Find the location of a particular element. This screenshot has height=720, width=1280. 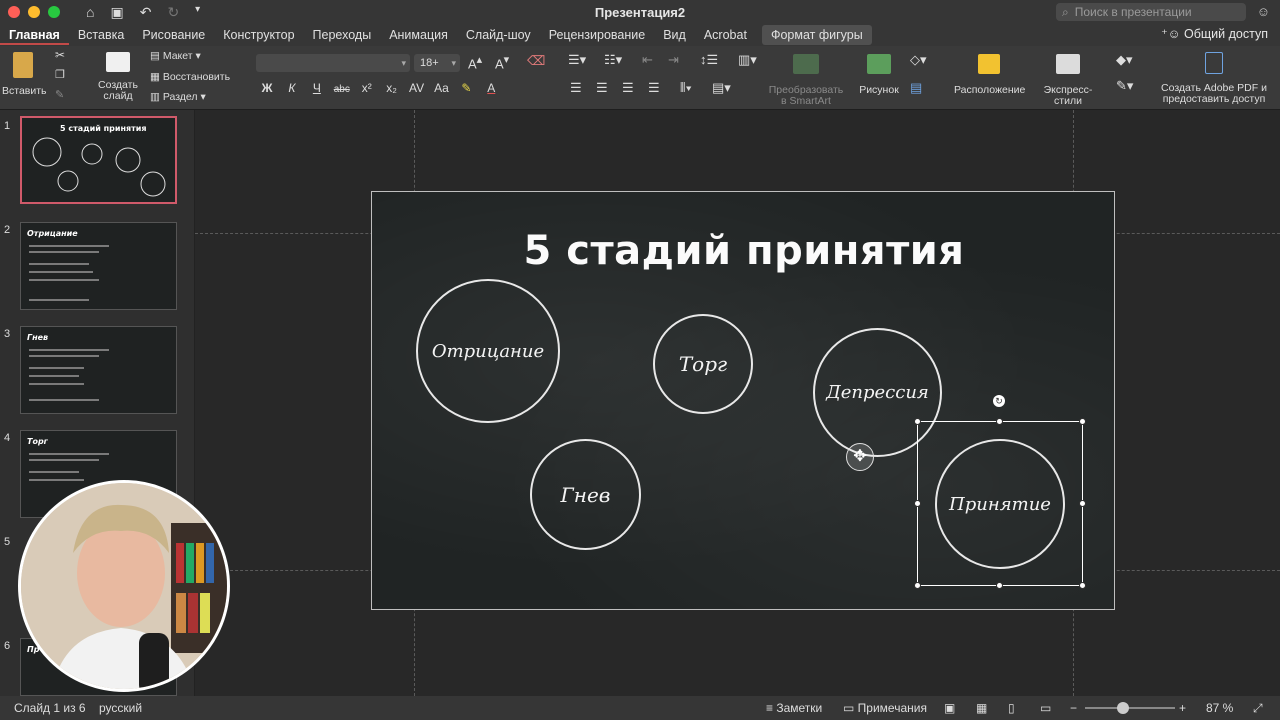

minimize-window-button is located at coordinates (34, 12).